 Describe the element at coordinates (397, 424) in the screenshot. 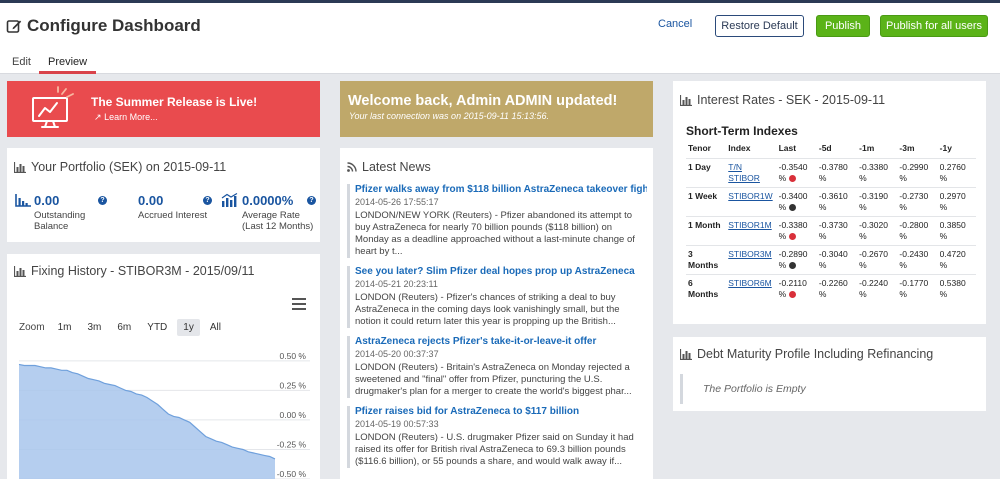

I see `news-date: 2014-05-19 00:57:33` at that location.